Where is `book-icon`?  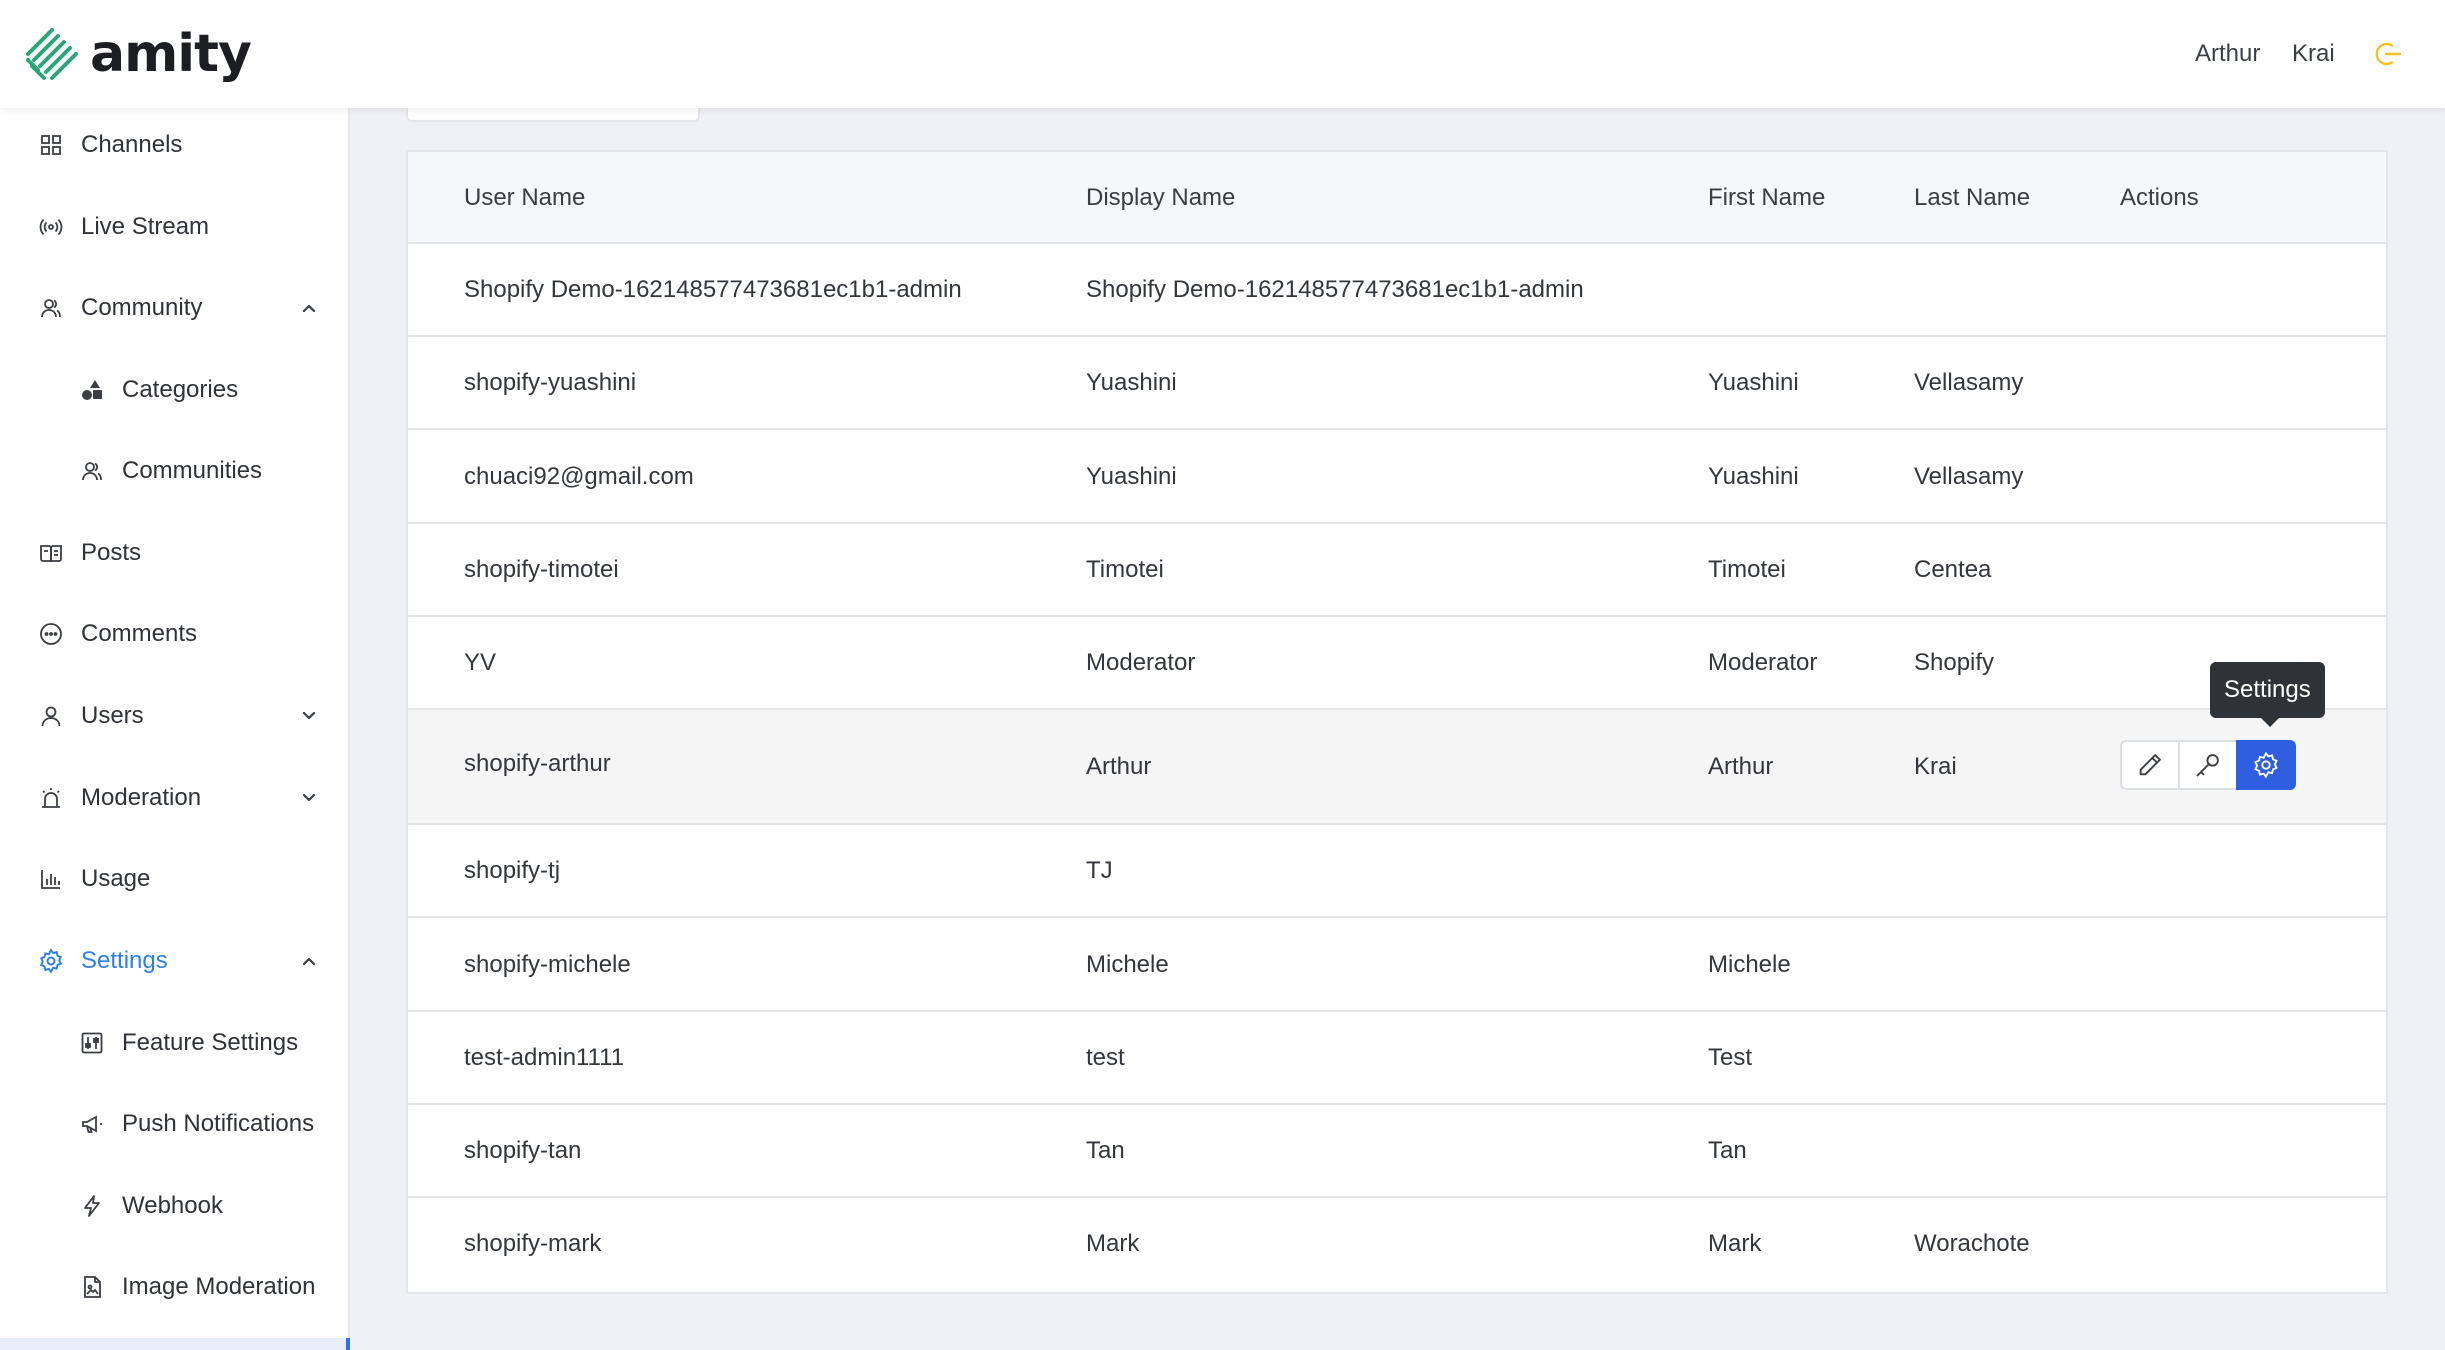
book-icon is located at coordinates (51, 553).